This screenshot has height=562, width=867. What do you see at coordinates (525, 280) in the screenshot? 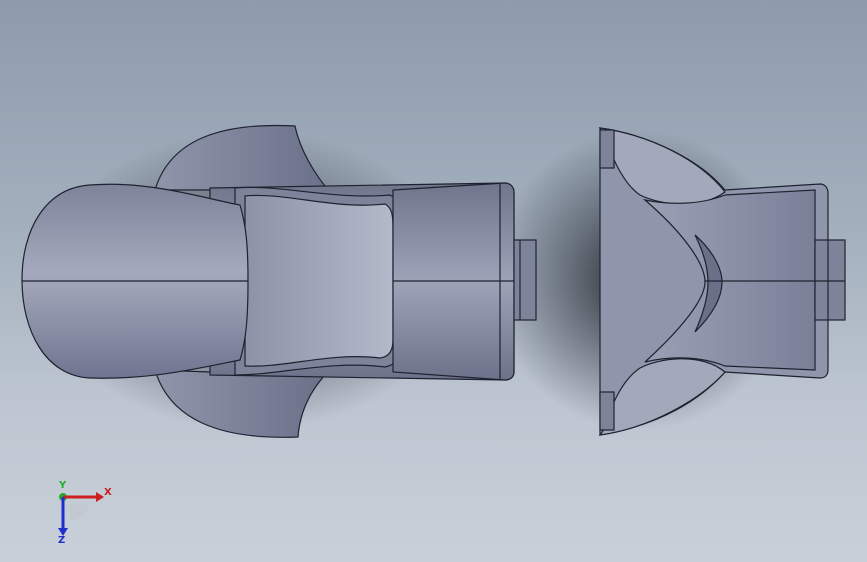
I see `left-stub` at bounding box center [525, 280].